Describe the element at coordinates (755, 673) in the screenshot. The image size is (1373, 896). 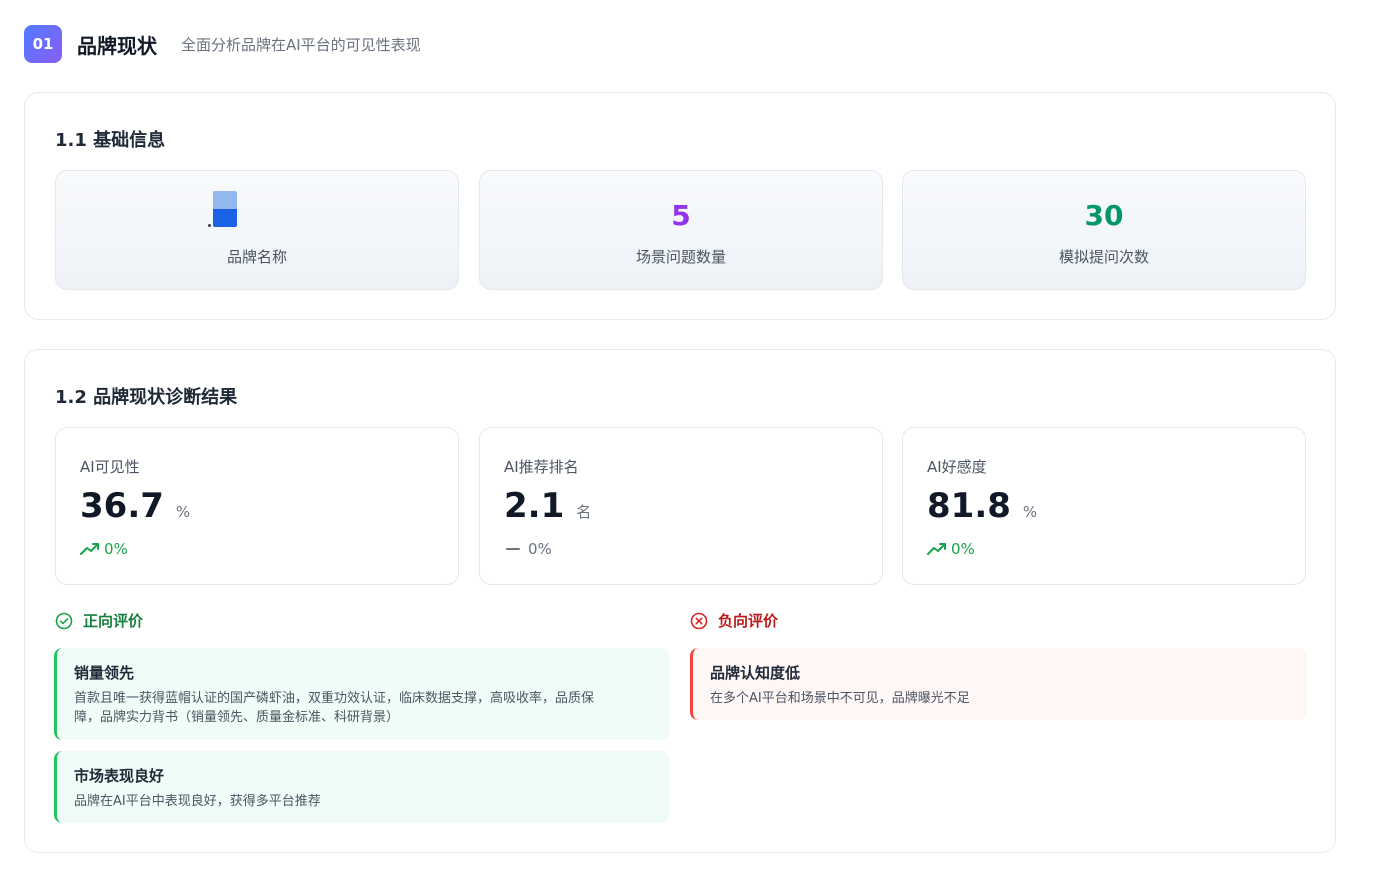
I see `negative-eval-item-title: 品牌认知度低` at that location.